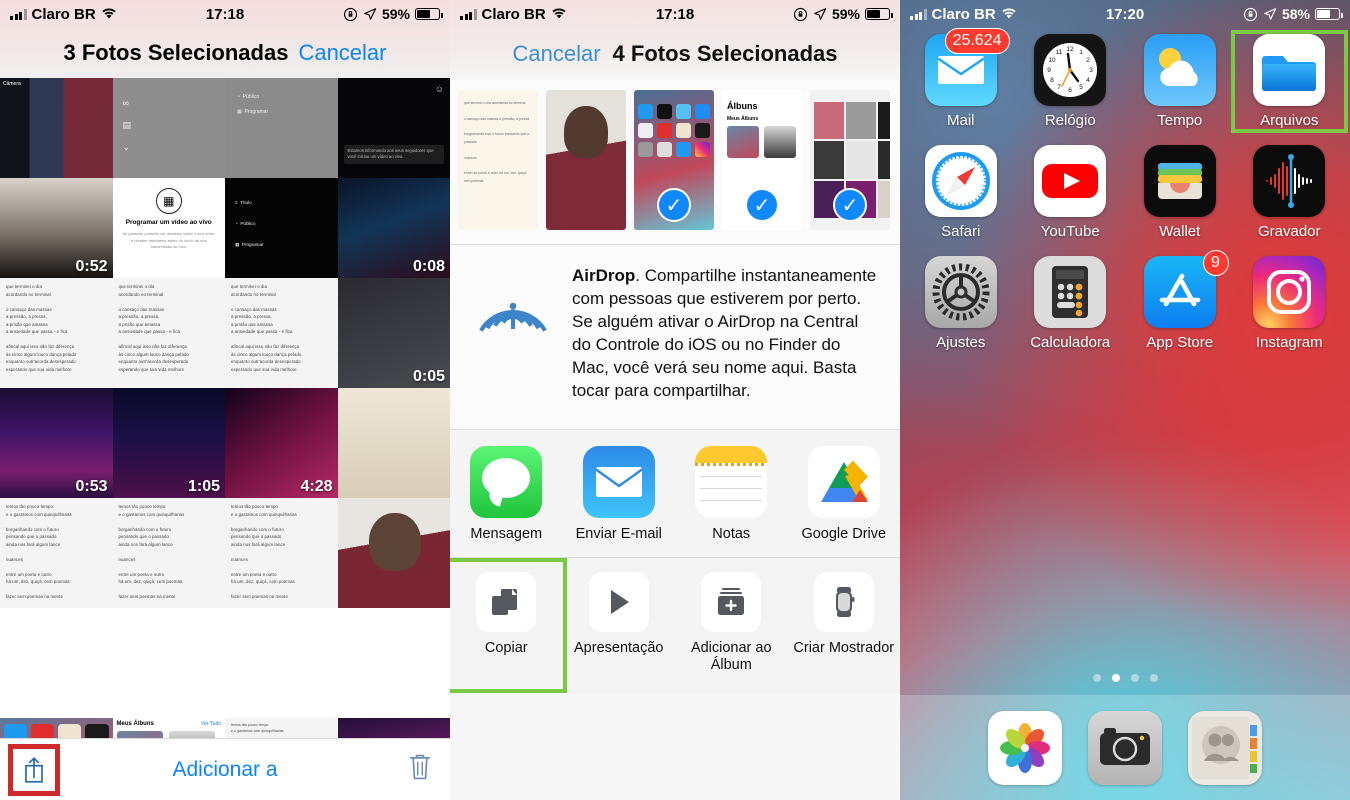  I want to click on grid-photo-video: 1:05, so click(168, 443).